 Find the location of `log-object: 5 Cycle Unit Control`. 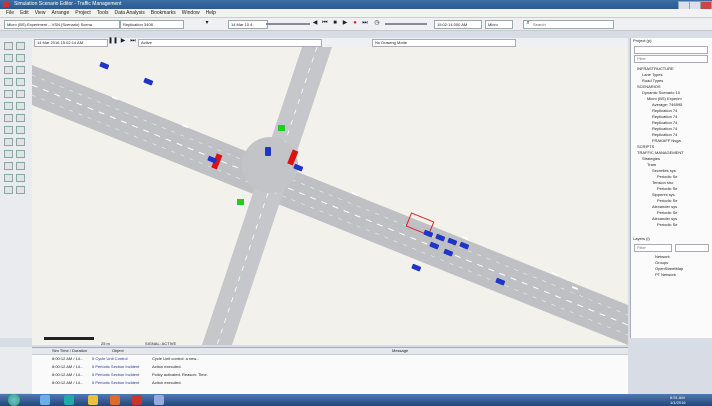

log-object: 5 Cycle Unit Control is located at coordinates (110, 358).